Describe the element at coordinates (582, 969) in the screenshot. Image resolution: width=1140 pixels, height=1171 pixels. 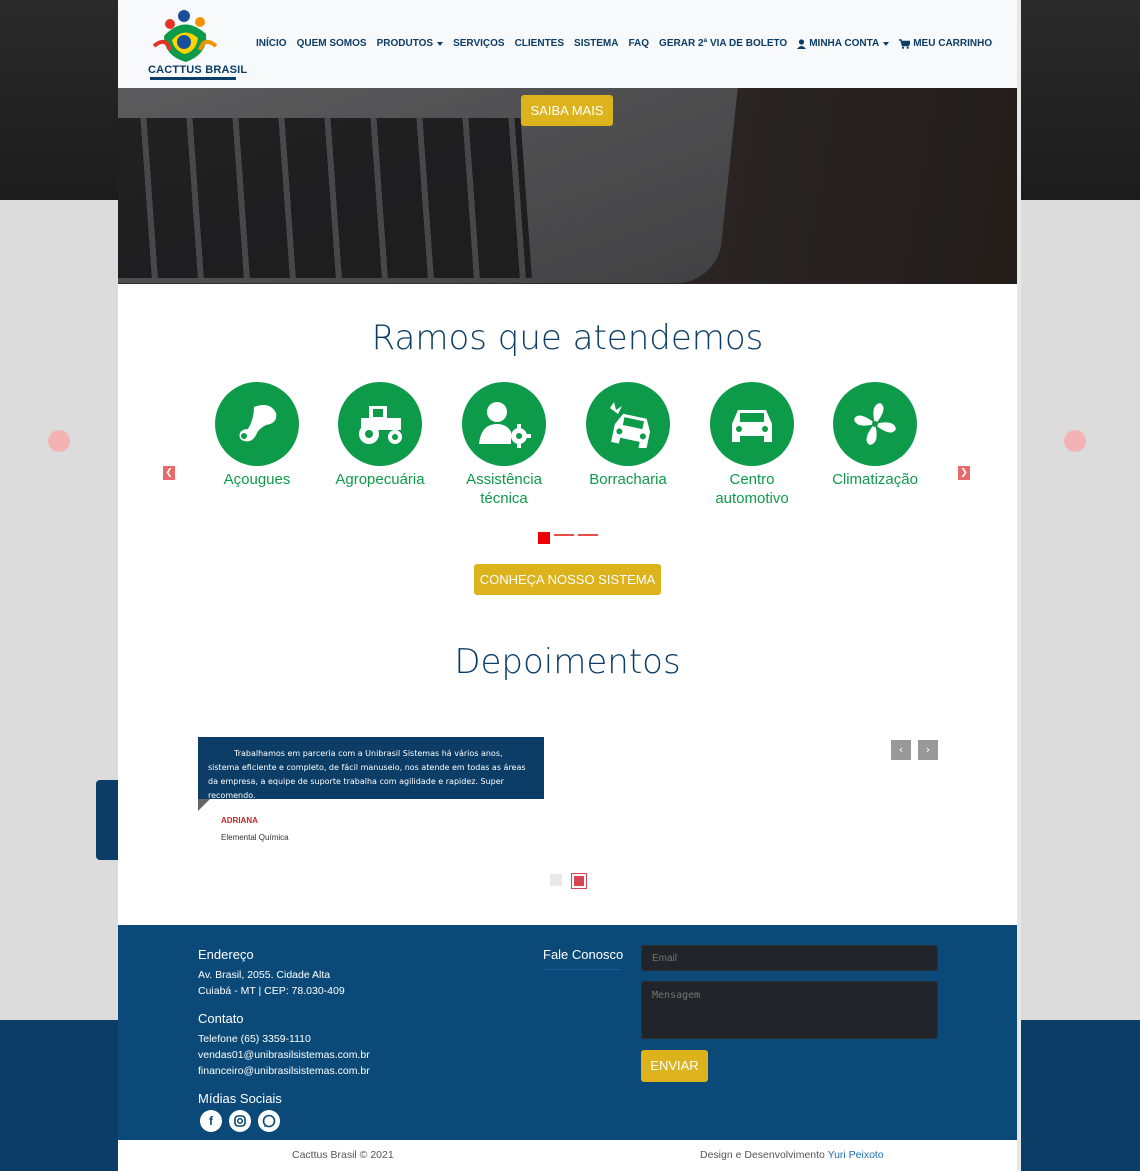
I see `divider` at that location.